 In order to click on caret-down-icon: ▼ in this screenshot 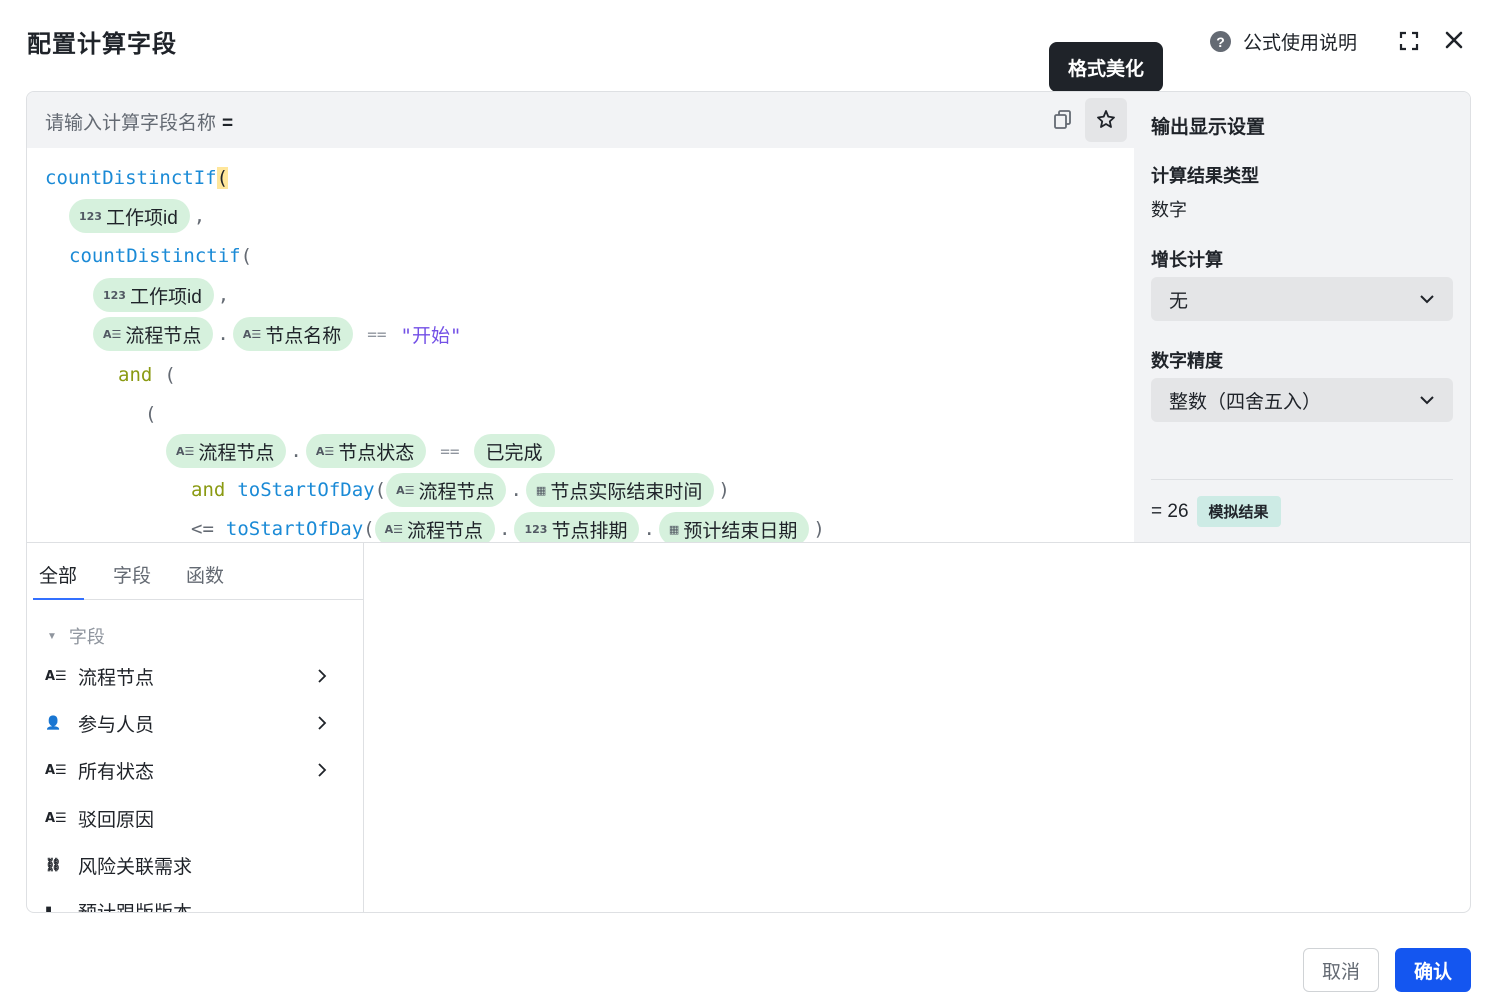, I will do `click(52, 636)`.